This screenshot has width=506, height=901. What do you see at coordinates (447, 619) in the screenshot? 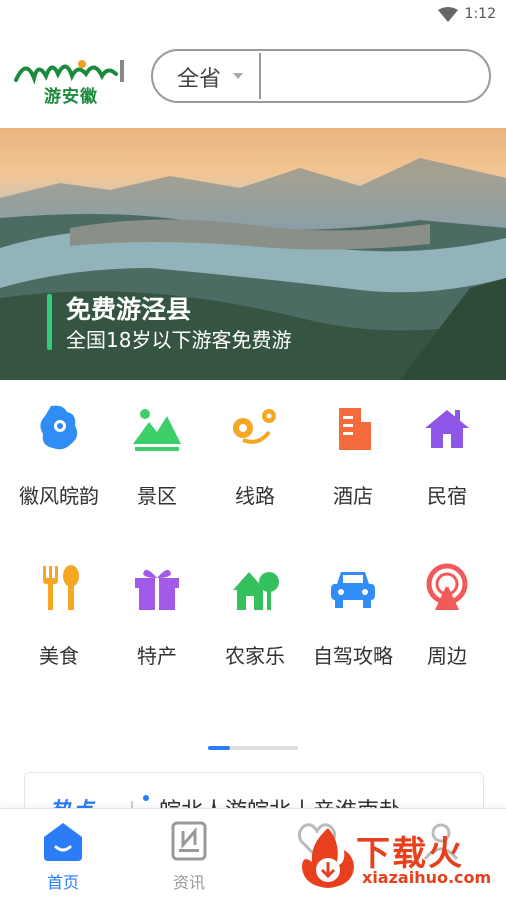
I see `category-item-nearby: 周边` at bounding box center [447, 619].